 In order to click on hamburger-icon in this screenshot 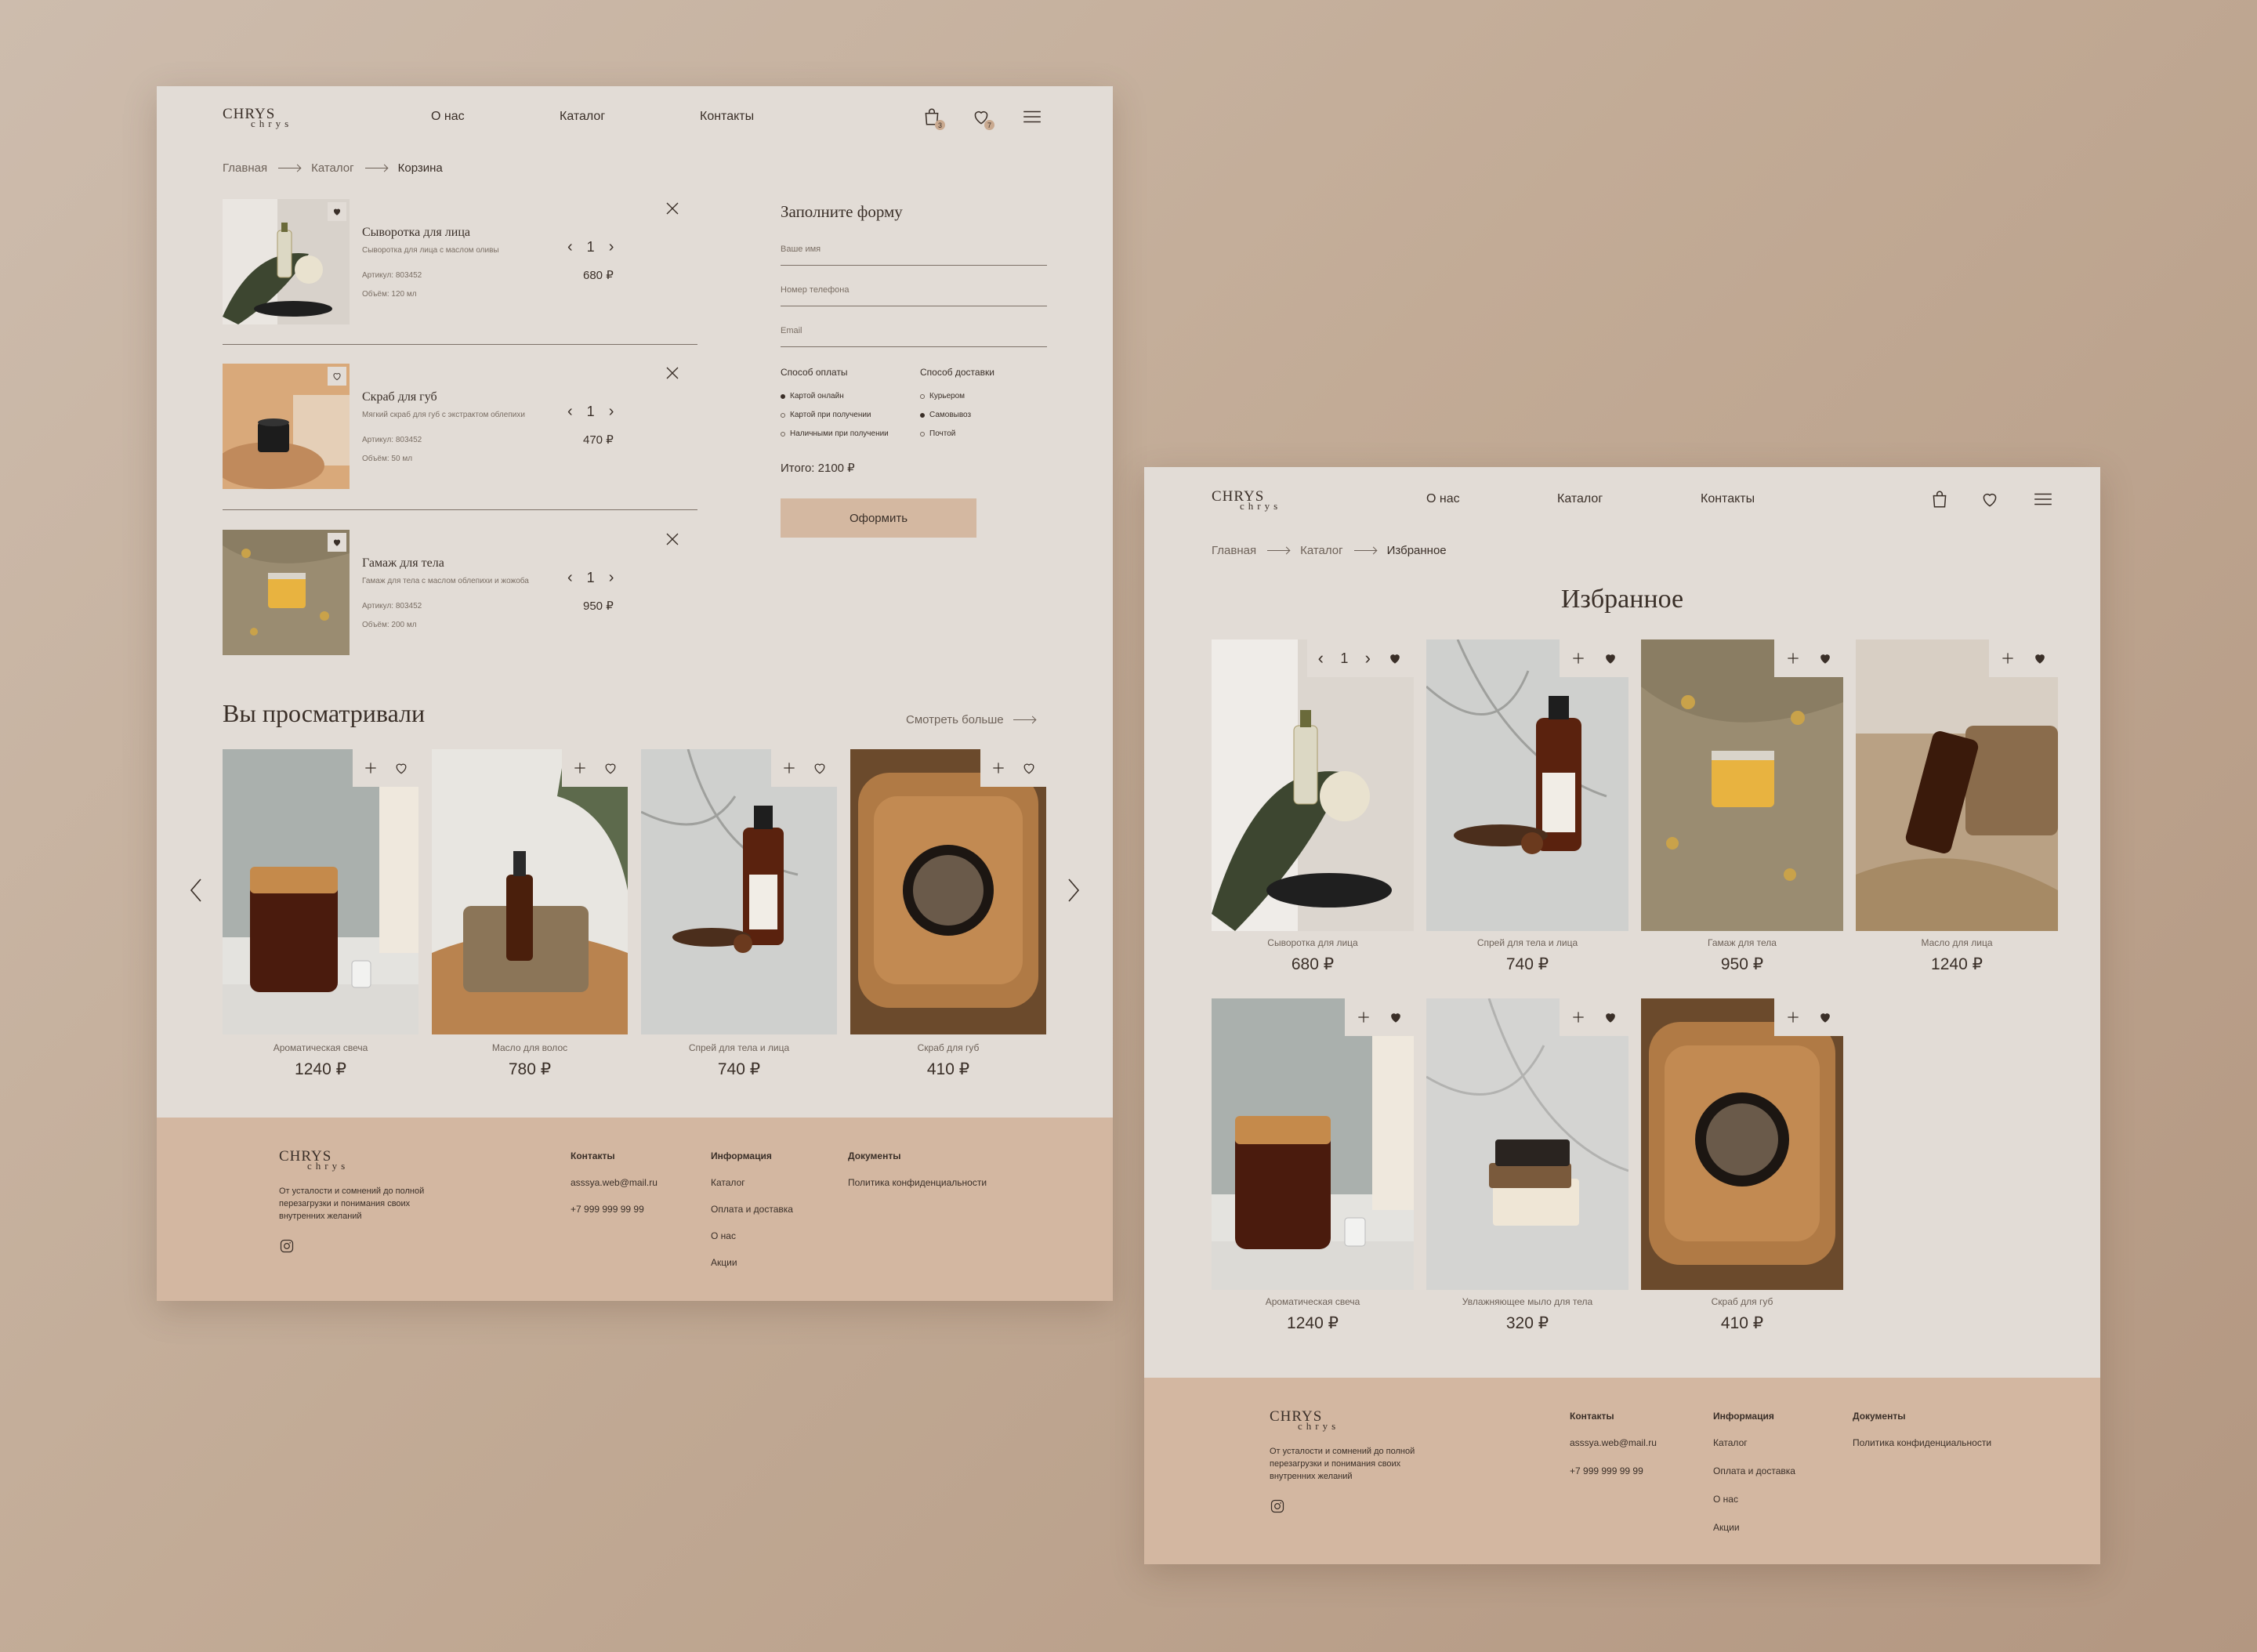, I will do `click(1032, 116)`.